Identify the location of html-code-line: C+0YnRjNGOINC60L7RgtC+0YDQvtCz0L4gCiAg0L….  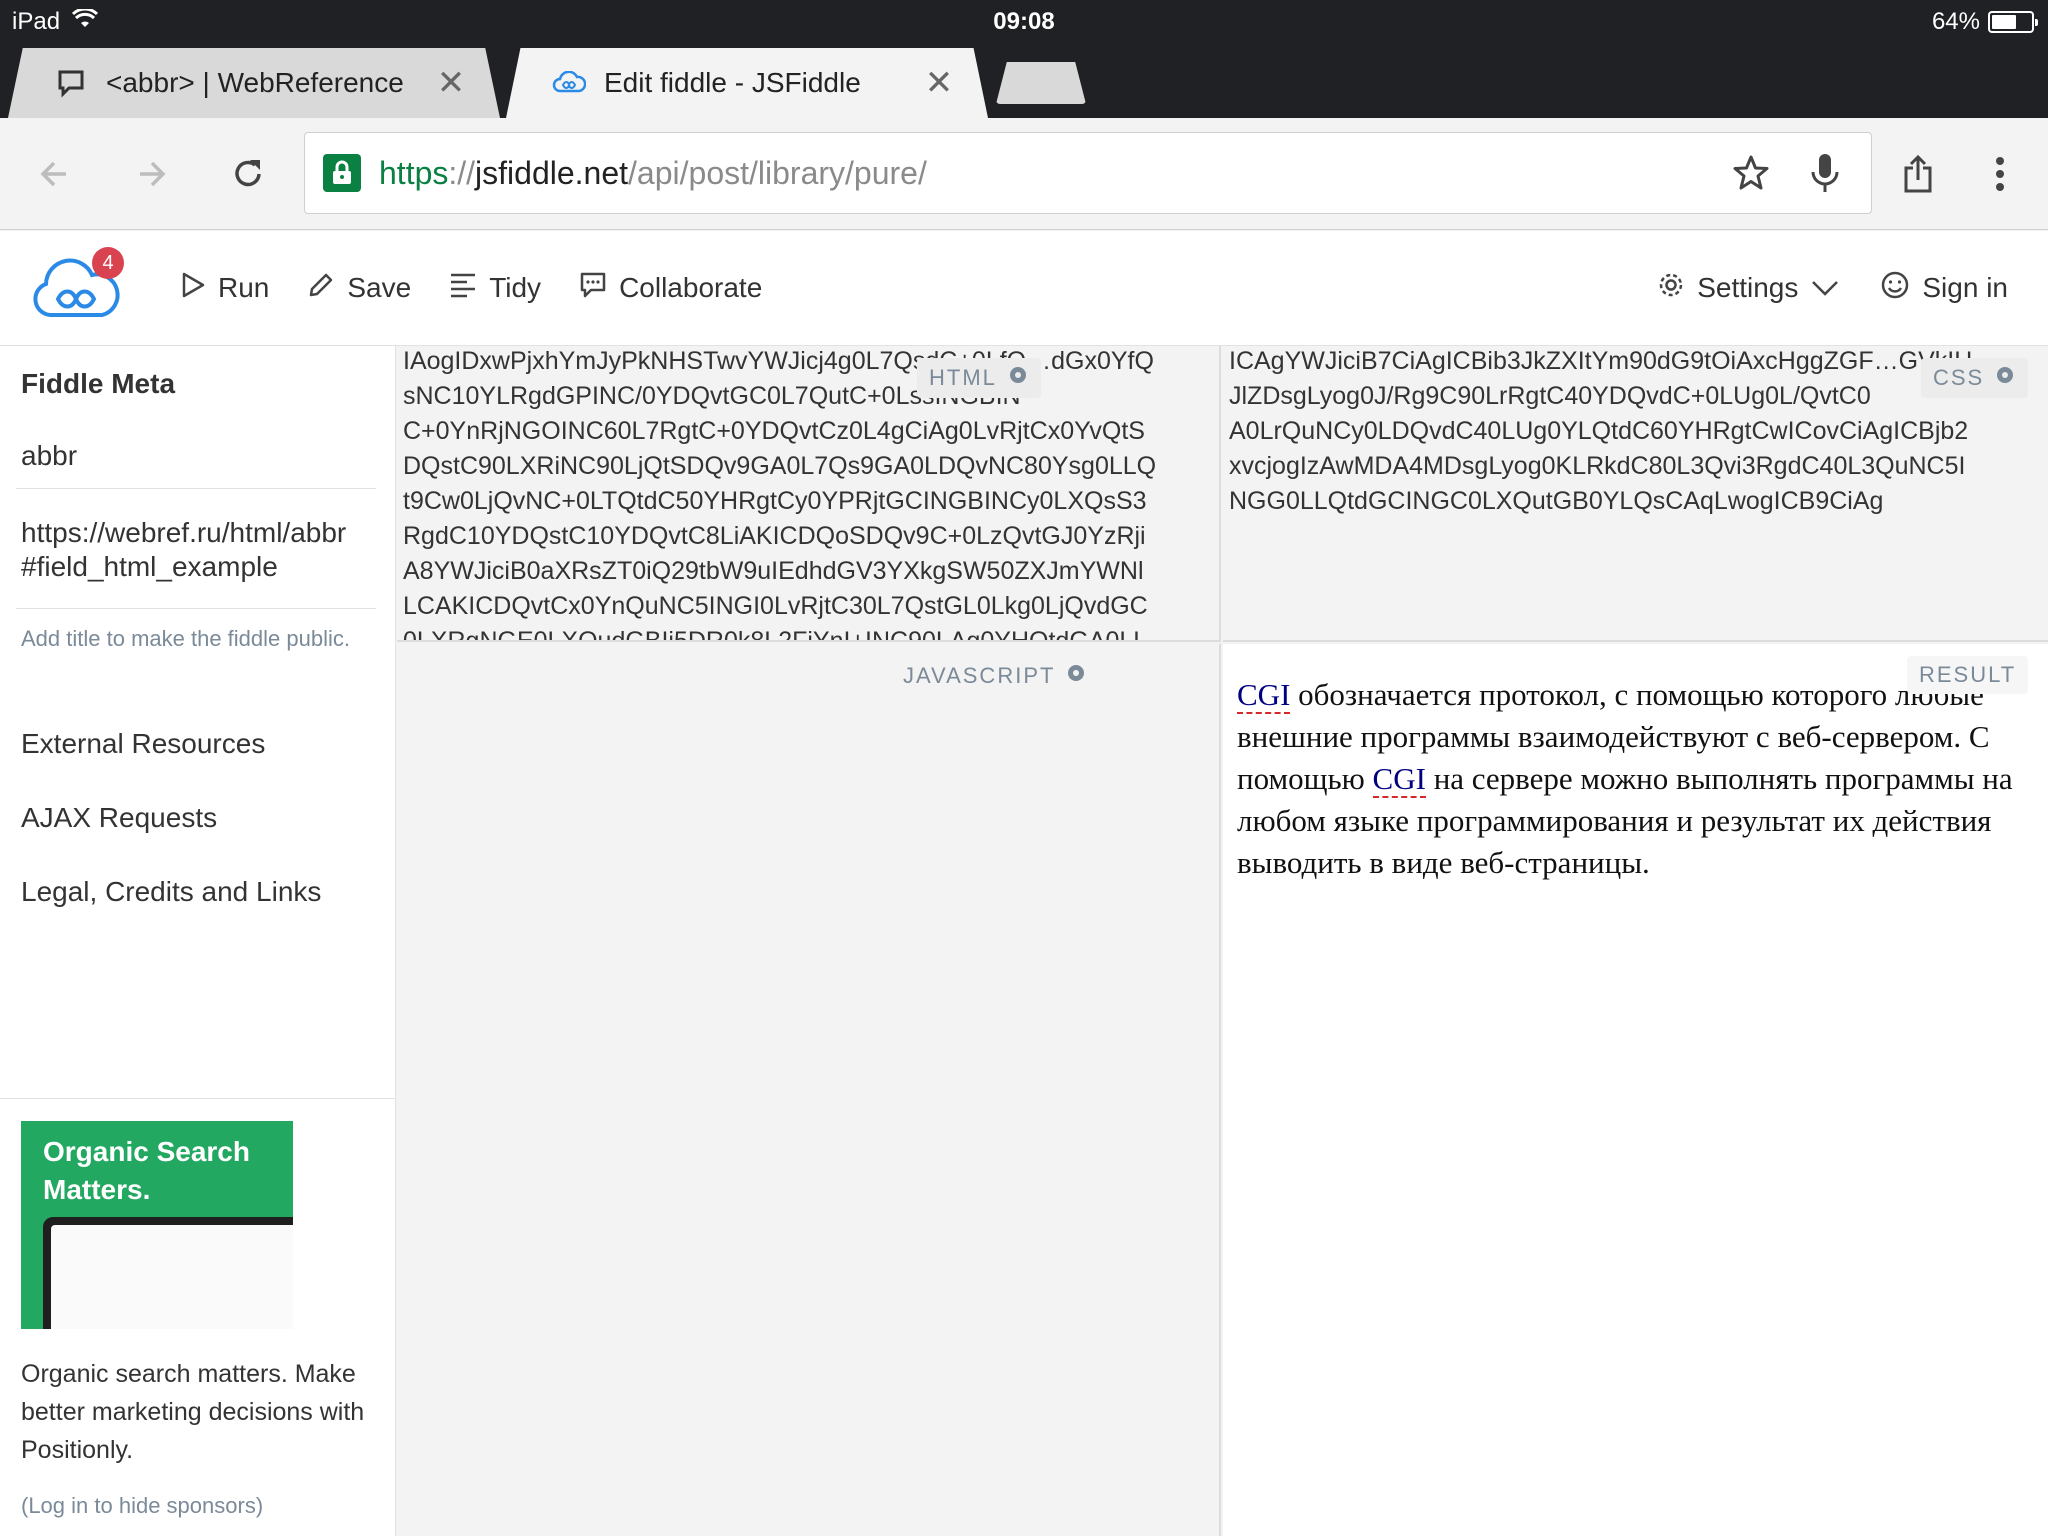
(774, 431).